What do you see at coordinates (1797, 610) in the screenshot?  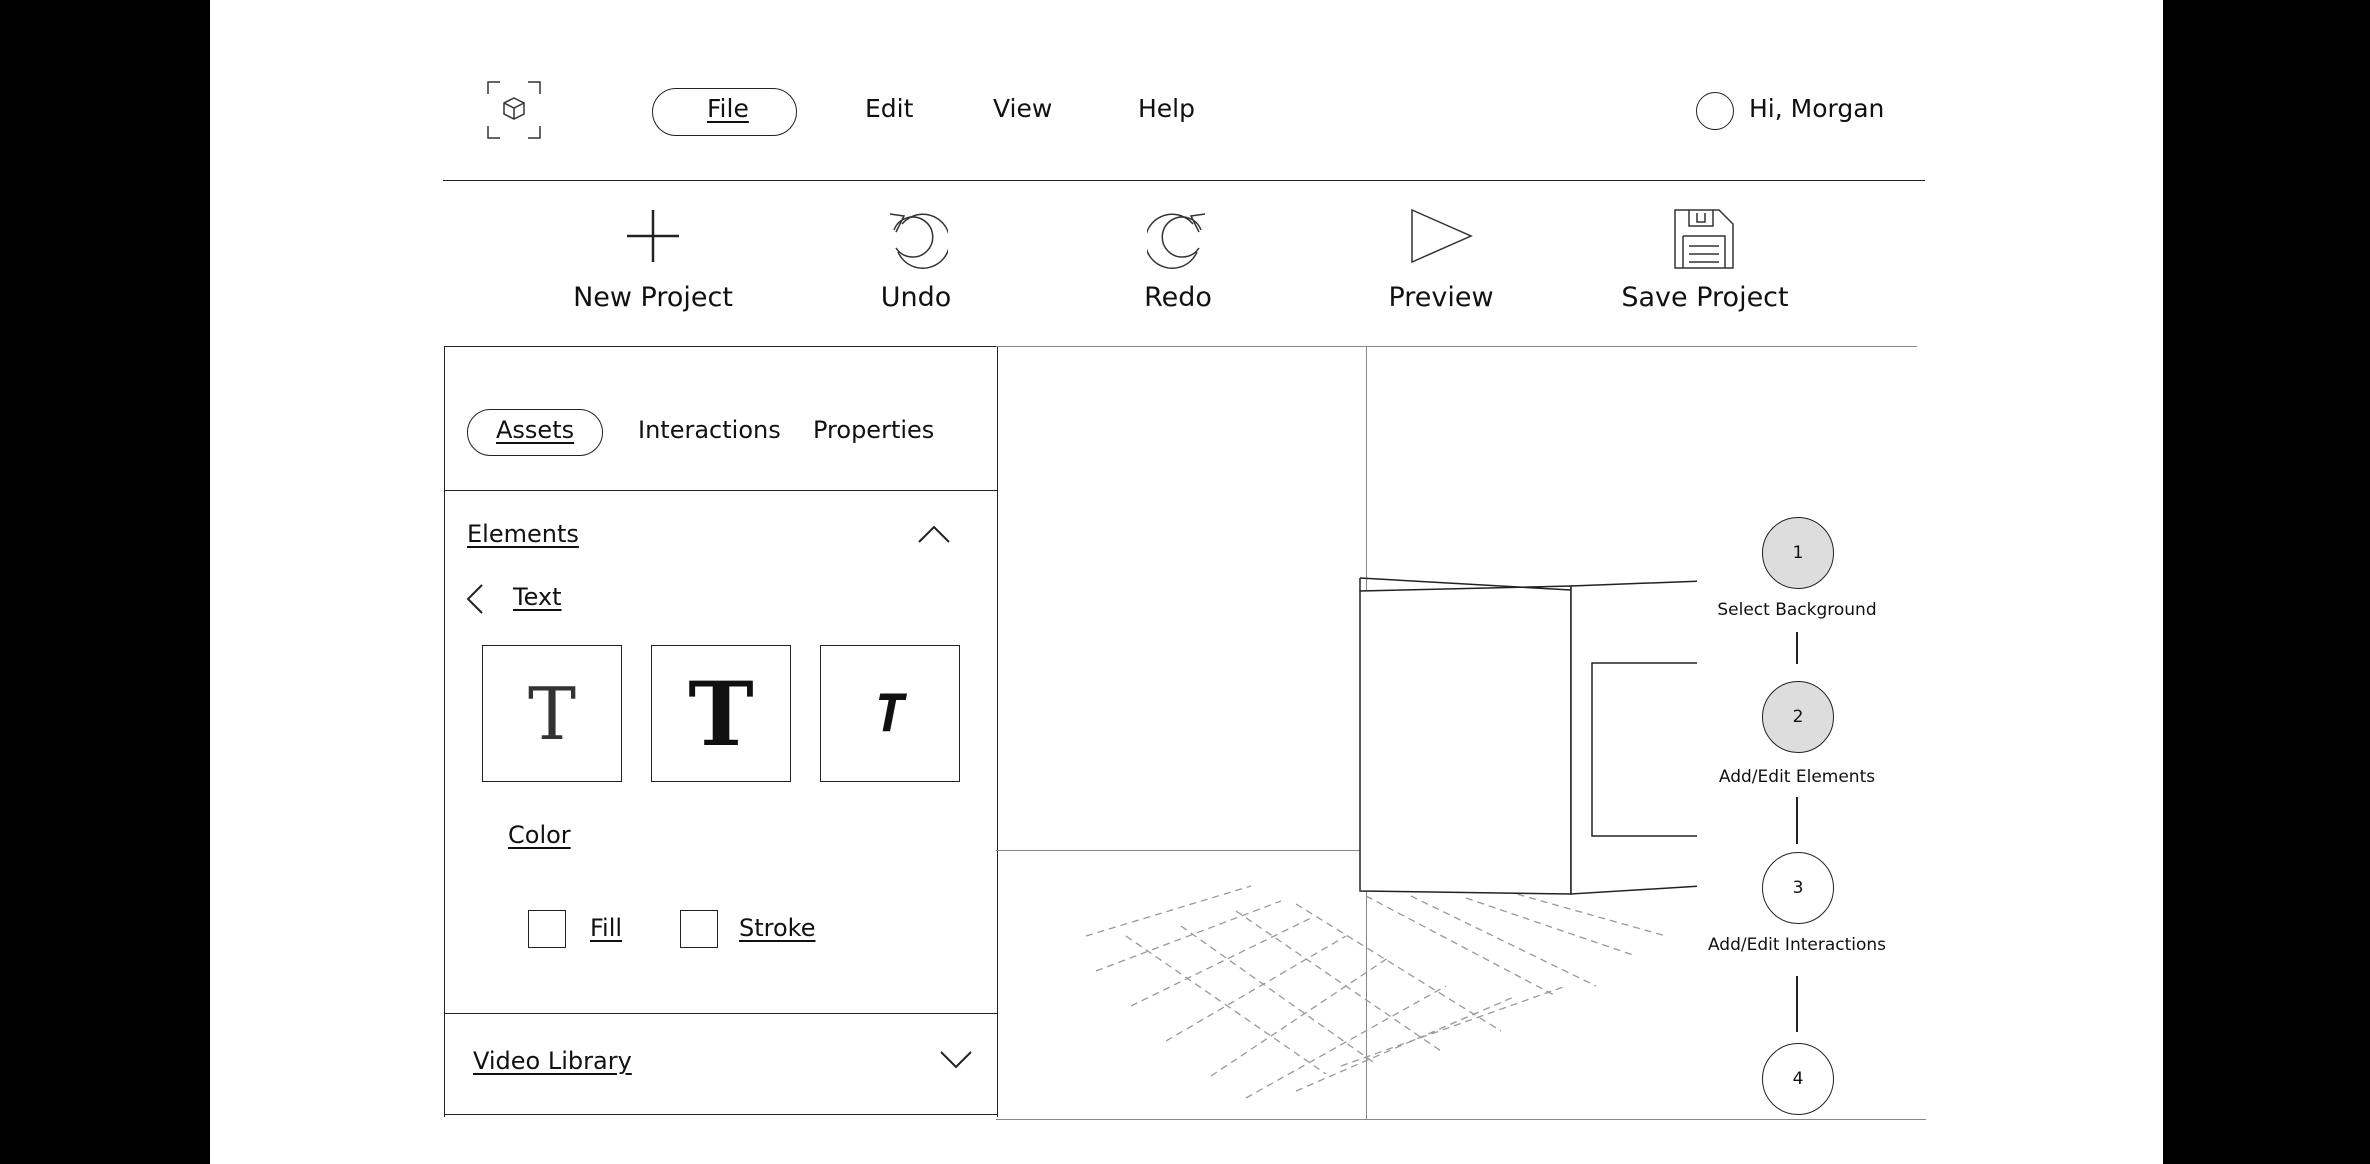 I see `step-1-label: Select Background` at bounding box center [1797, 610].